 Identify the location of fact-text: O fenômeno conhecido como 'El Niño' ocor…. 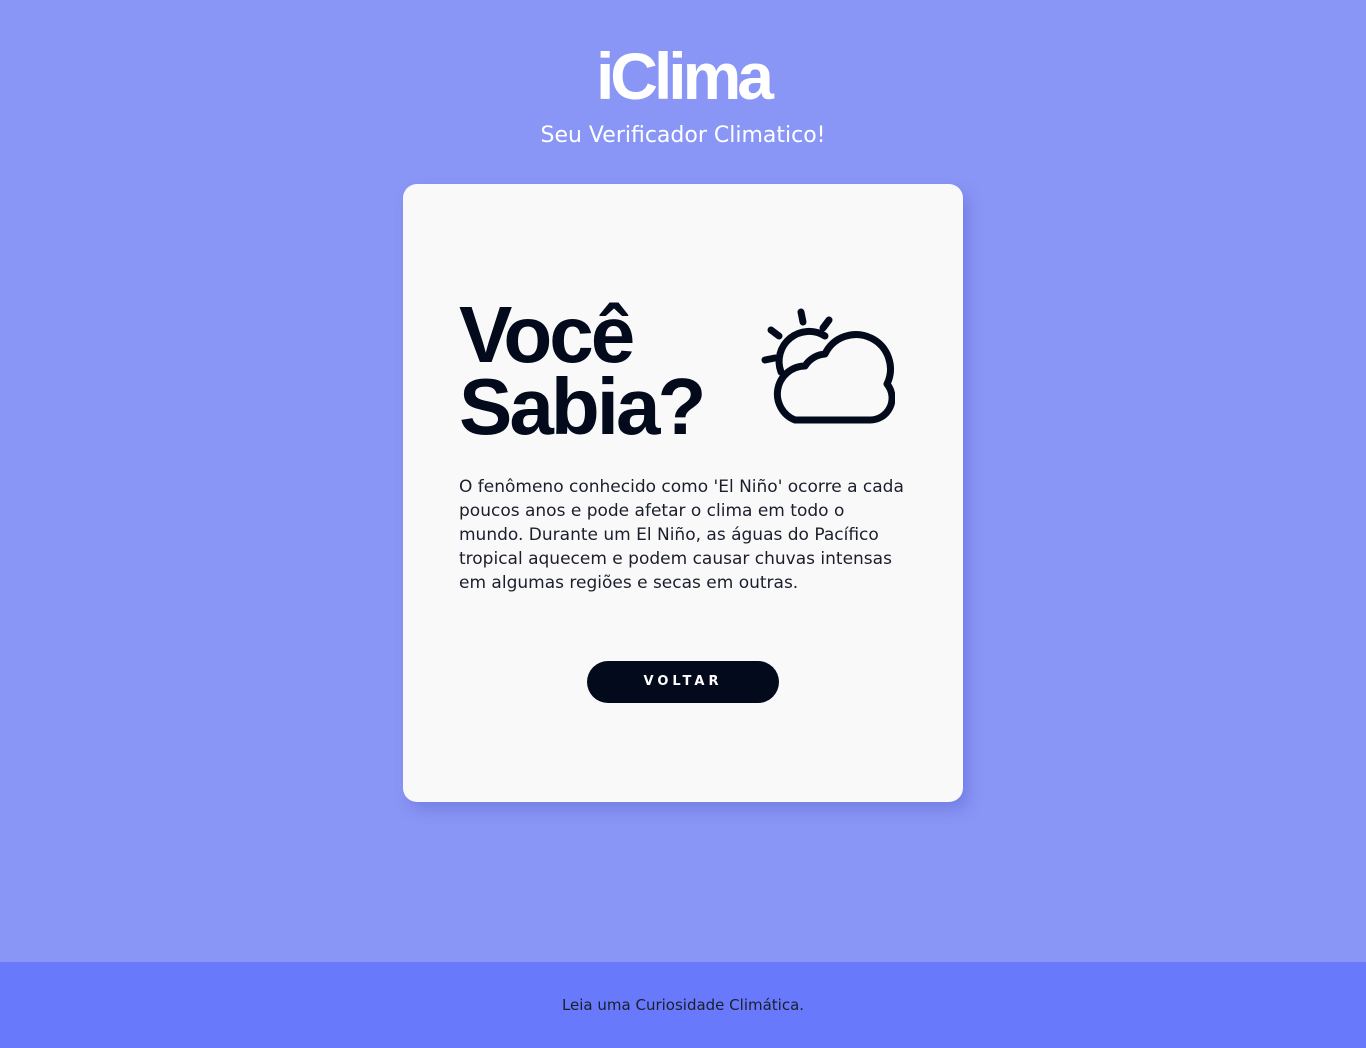
(681, 535).